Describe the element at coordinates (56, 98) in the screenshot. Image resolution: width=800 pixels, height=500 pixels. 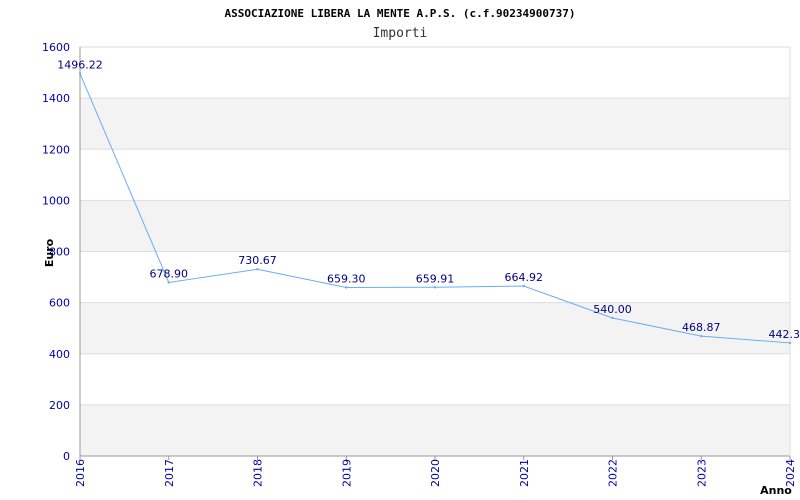
I see `y-tick-label: 1400` at that location.